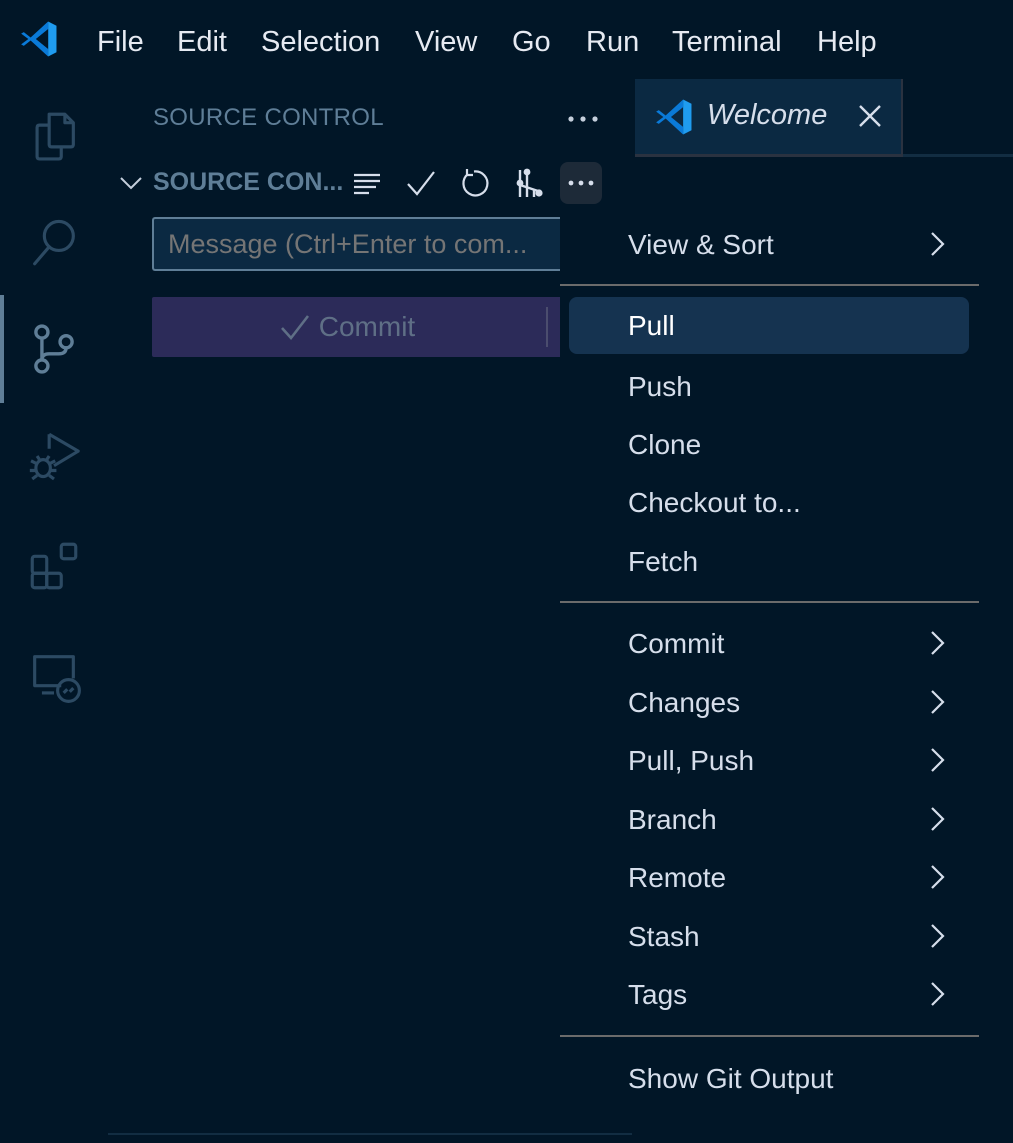  I want to click on commit-button: Commit, so click(362, 327).